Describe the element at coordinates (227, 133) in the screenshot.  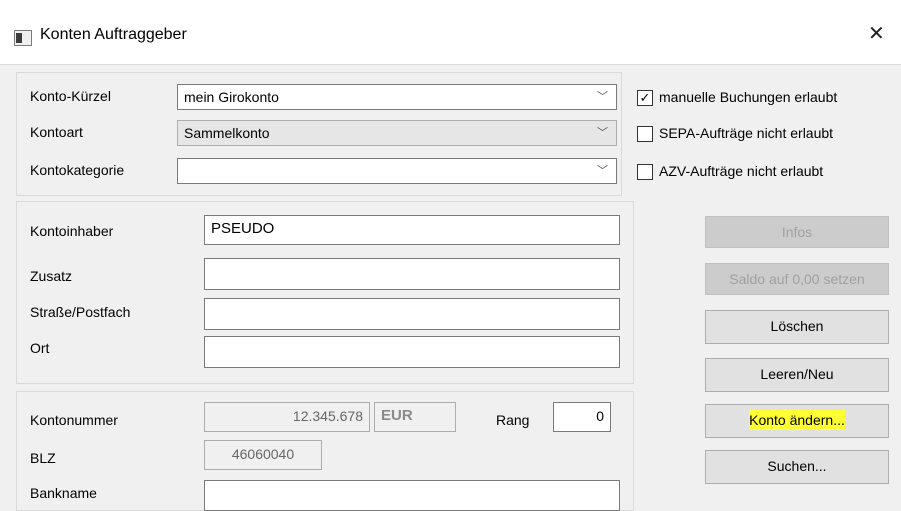
I see `kontoart-value: Sammelkonto` at that location.